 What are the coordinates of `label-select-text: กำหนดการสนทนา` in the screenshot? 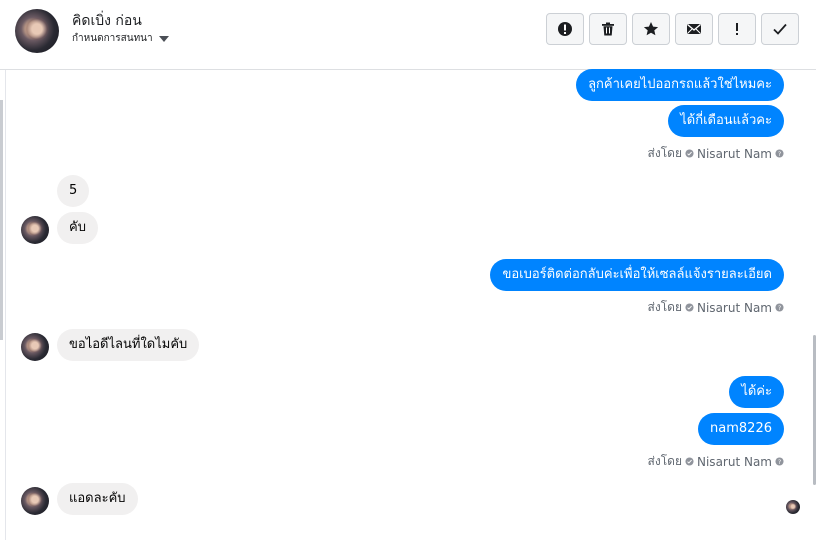 It's located at (112, 38).